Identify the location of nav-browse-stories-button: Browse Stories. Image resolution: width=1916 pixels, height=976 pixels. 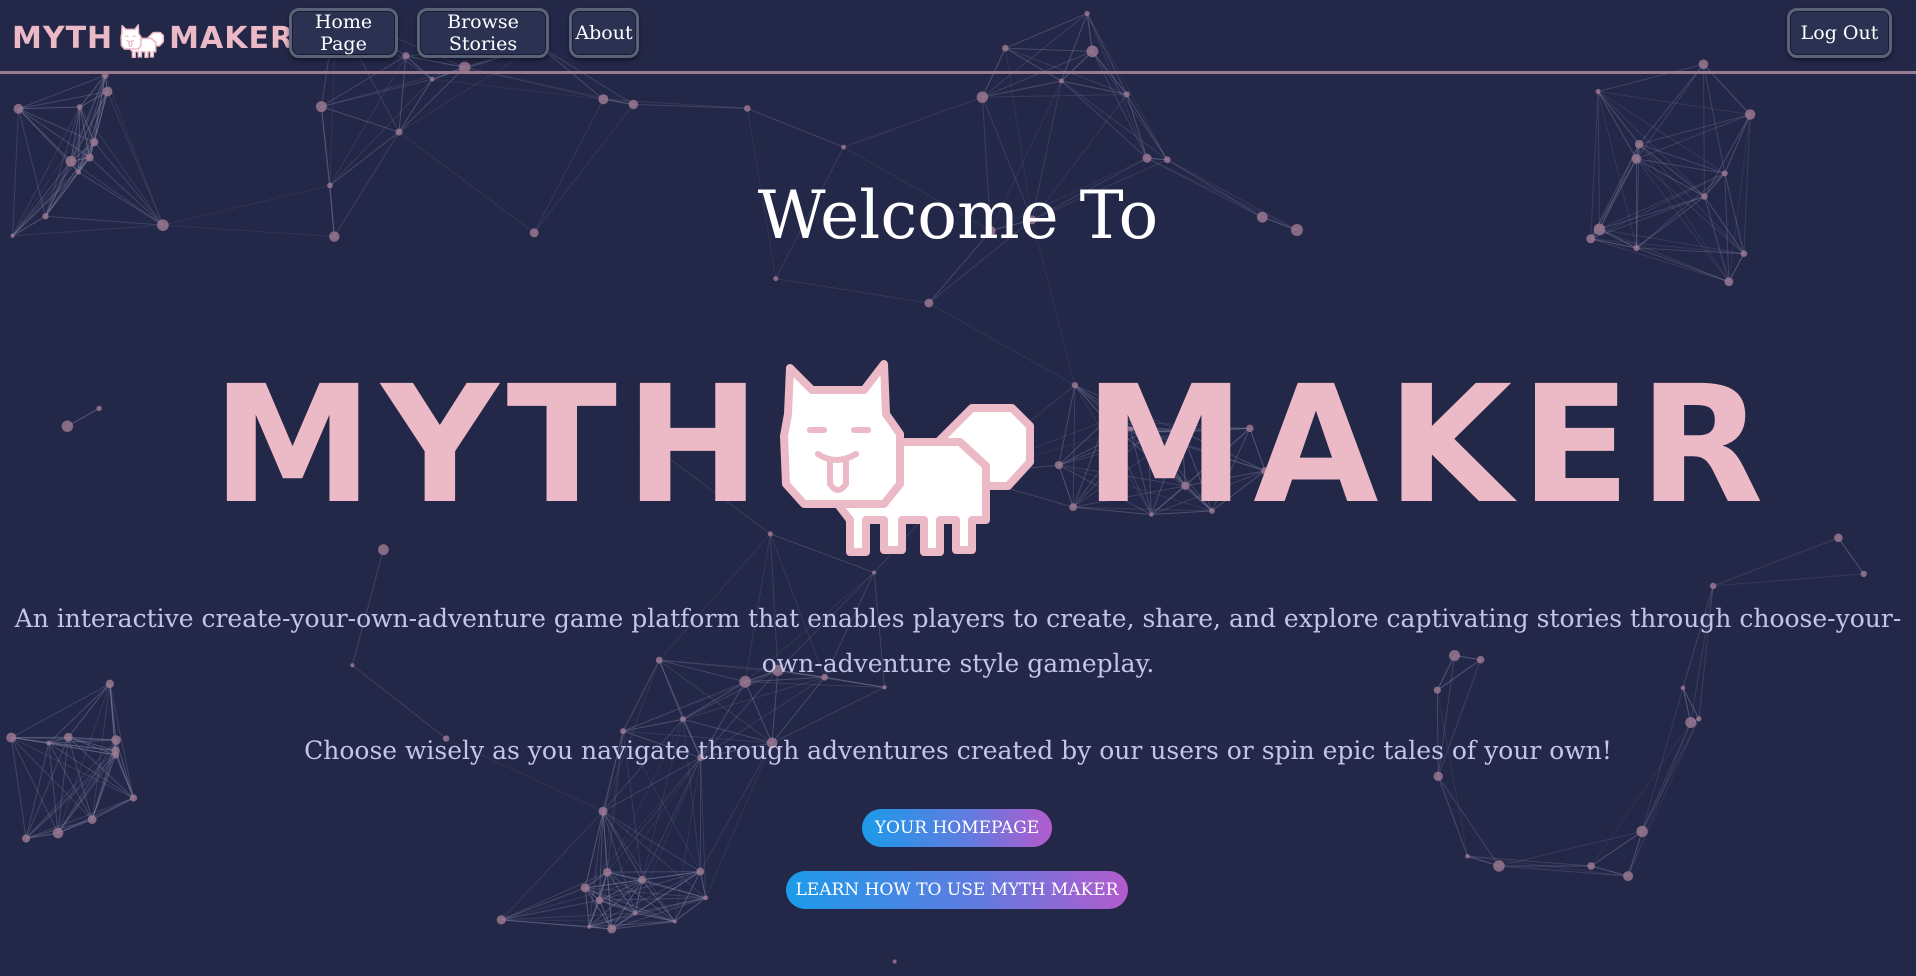
(483, 33).